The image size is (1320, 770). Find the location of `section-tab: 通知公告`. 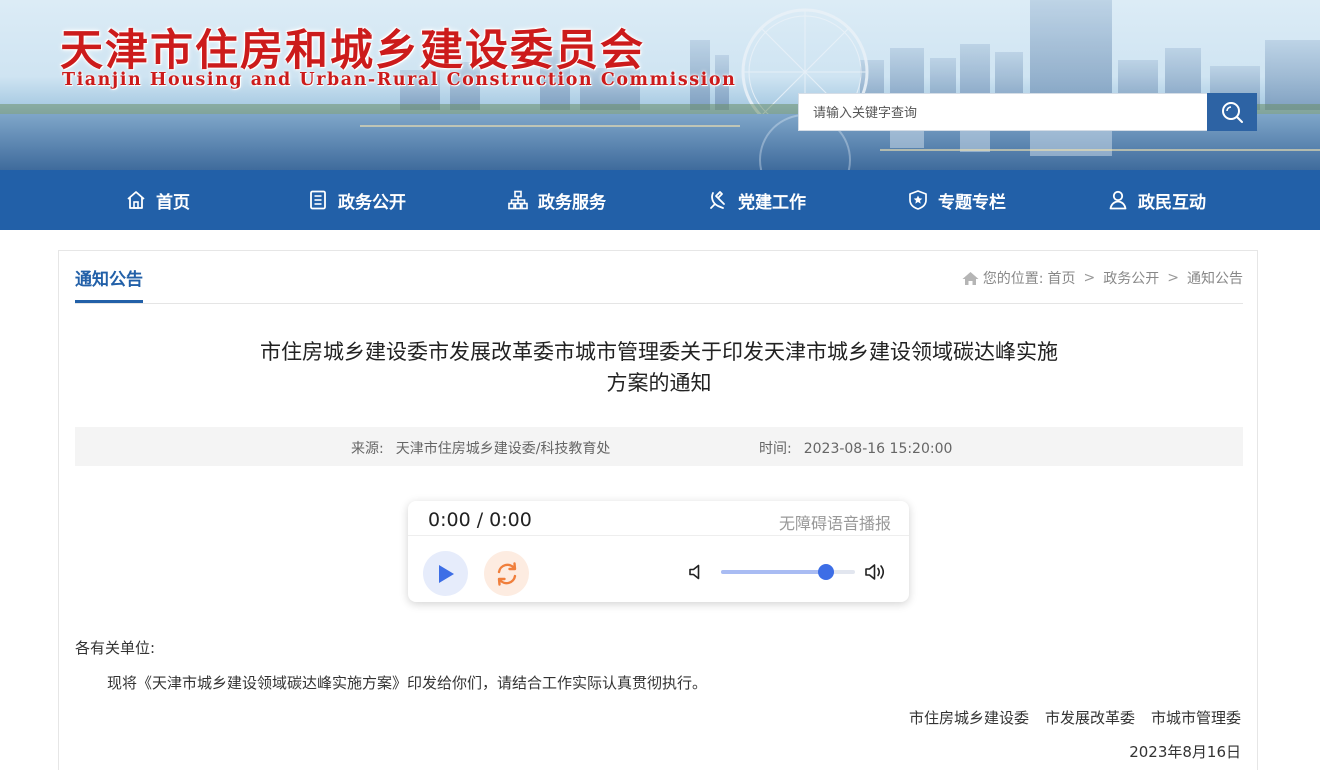

section-tab: 通知公告 is located at coordinates (109, 284).